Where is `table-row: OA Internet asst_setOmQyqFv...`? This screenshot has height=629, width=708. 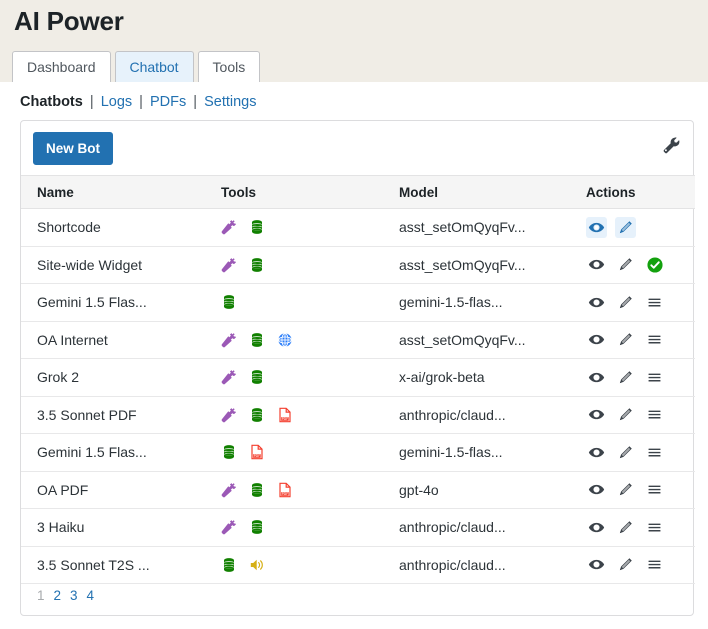 table-row: OA Internet asst_setOmQyqFv... is located at coordinates (358, 340).